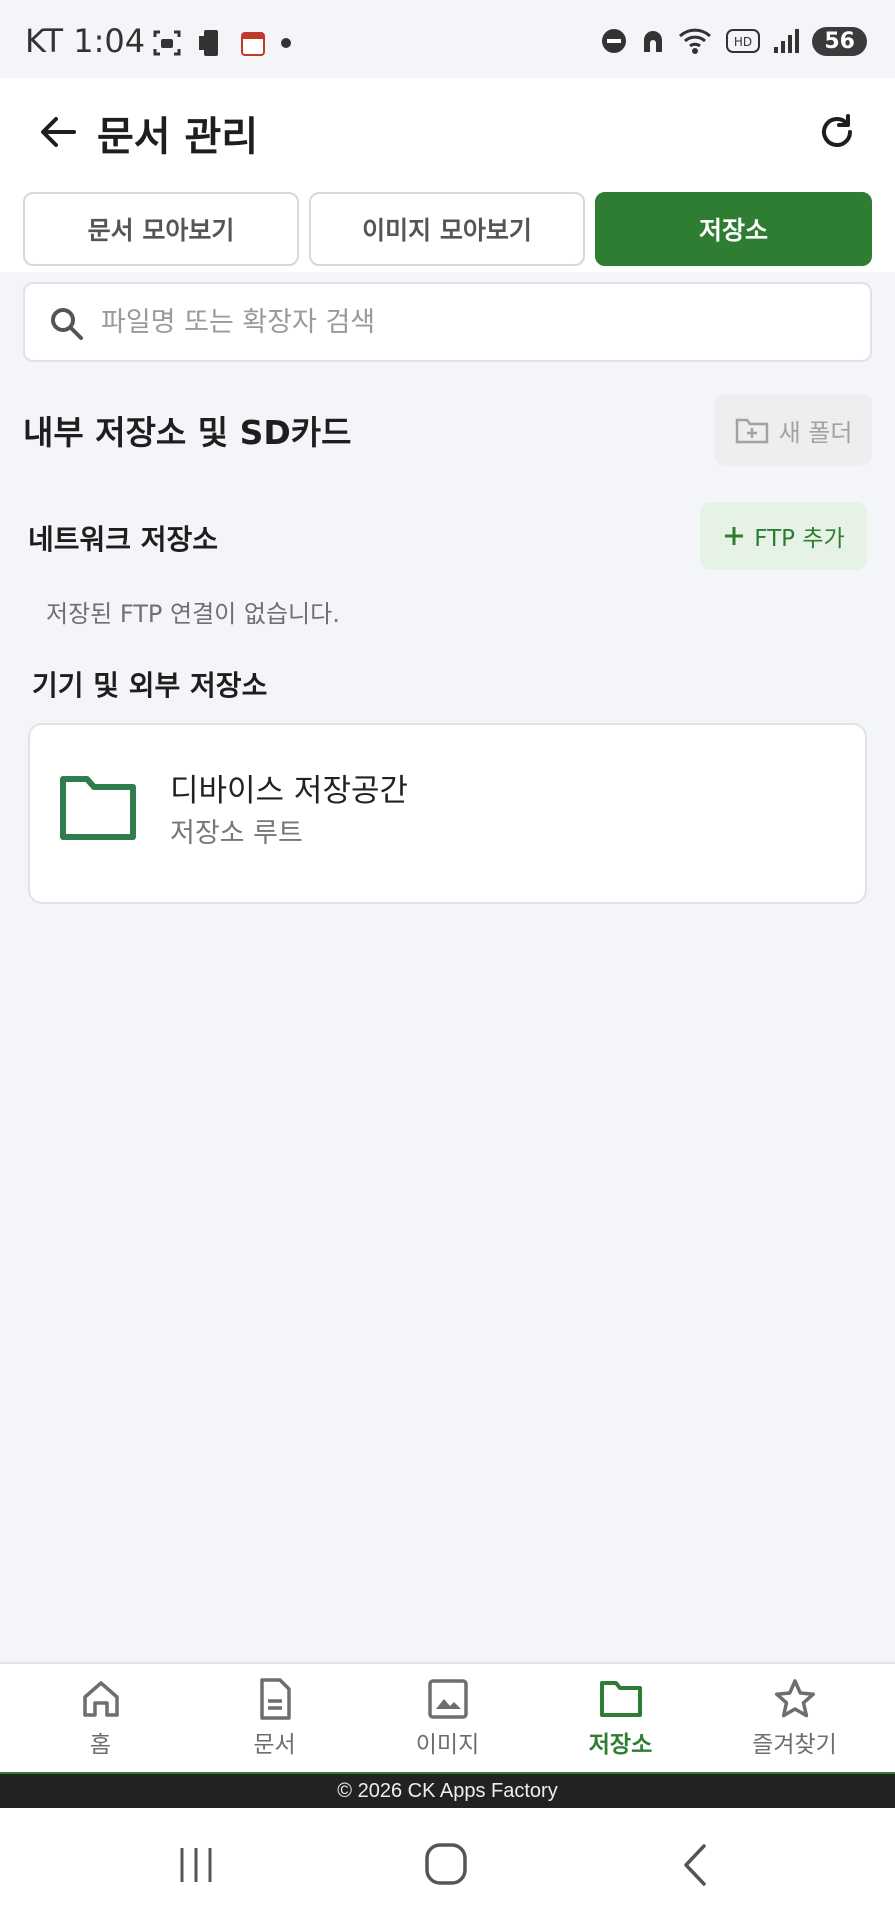 This screenshot has width=895, height=1920. Describe the element at coordinates (167, 43) in the screenshot. I see `screenshot-icon` at that location.